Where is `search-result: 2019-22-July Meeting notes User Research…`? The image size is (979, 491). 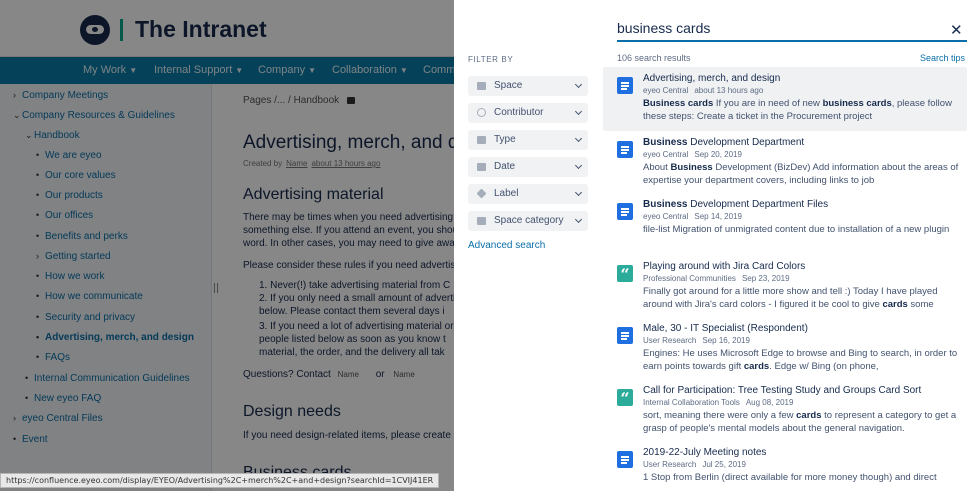
search-result: 2019-22-July Meeting notes User Research… is located at coordinates (785, 466).